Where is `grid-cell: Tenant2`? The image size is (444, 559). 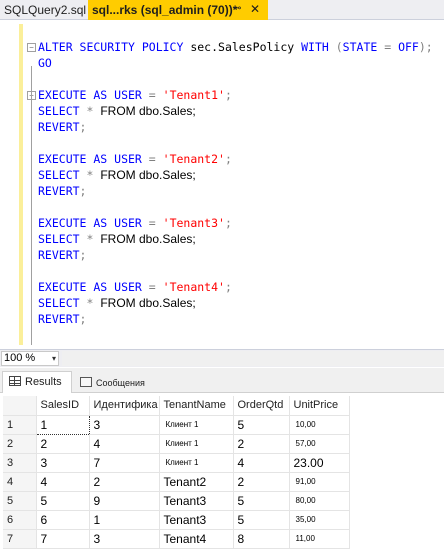
grid-cell: Tenant2 is located at coordinates (196, 482).